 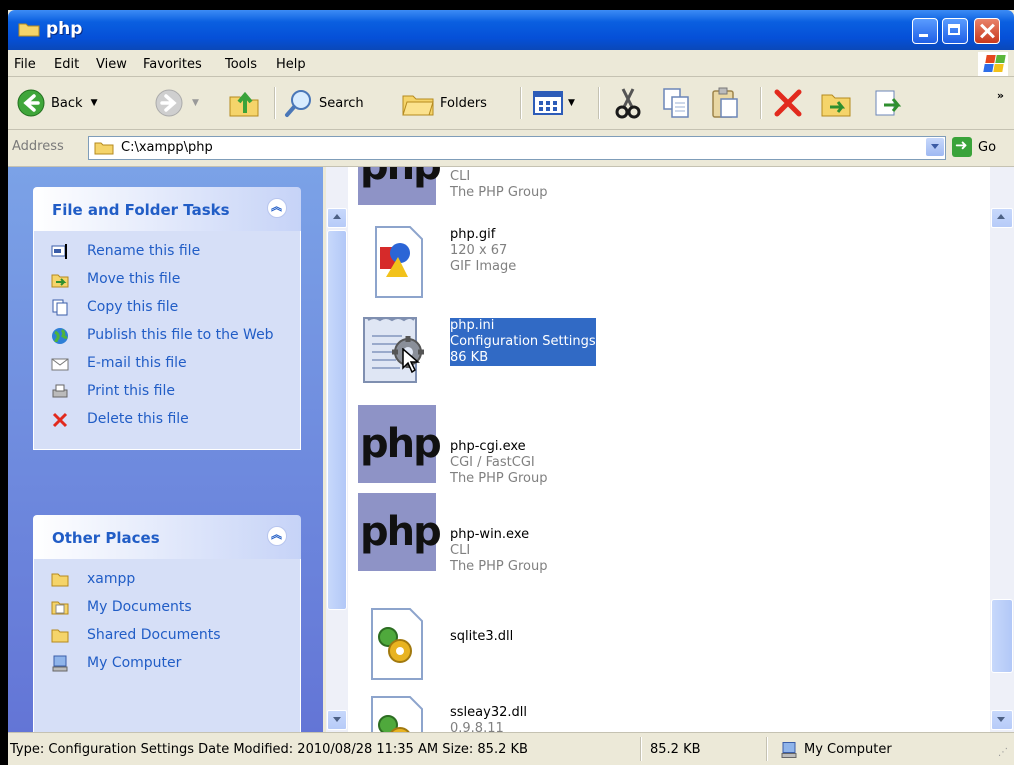 I want to click on back-button: Back ▼, so click(x=56, y=103).